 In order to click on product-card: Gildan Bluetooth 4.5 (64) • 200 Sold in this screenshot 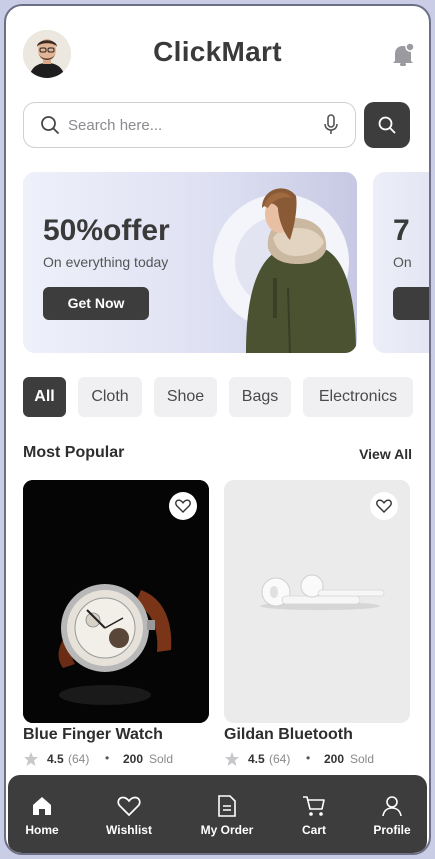, I will do `click(317, 624)`.